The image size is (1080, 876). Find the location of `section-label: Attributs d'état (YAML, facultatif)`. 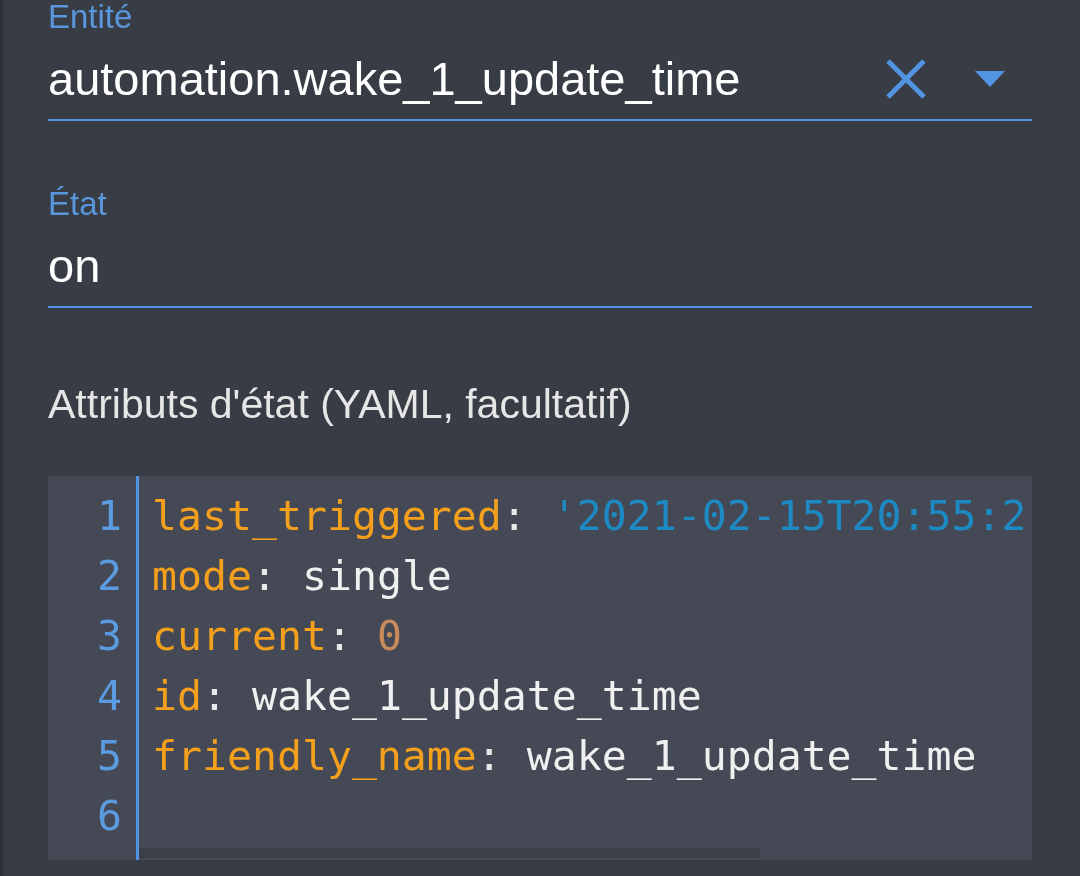

section-label: Attributs d'état (YAML, facultatif) is located at coordinates (340, 404).